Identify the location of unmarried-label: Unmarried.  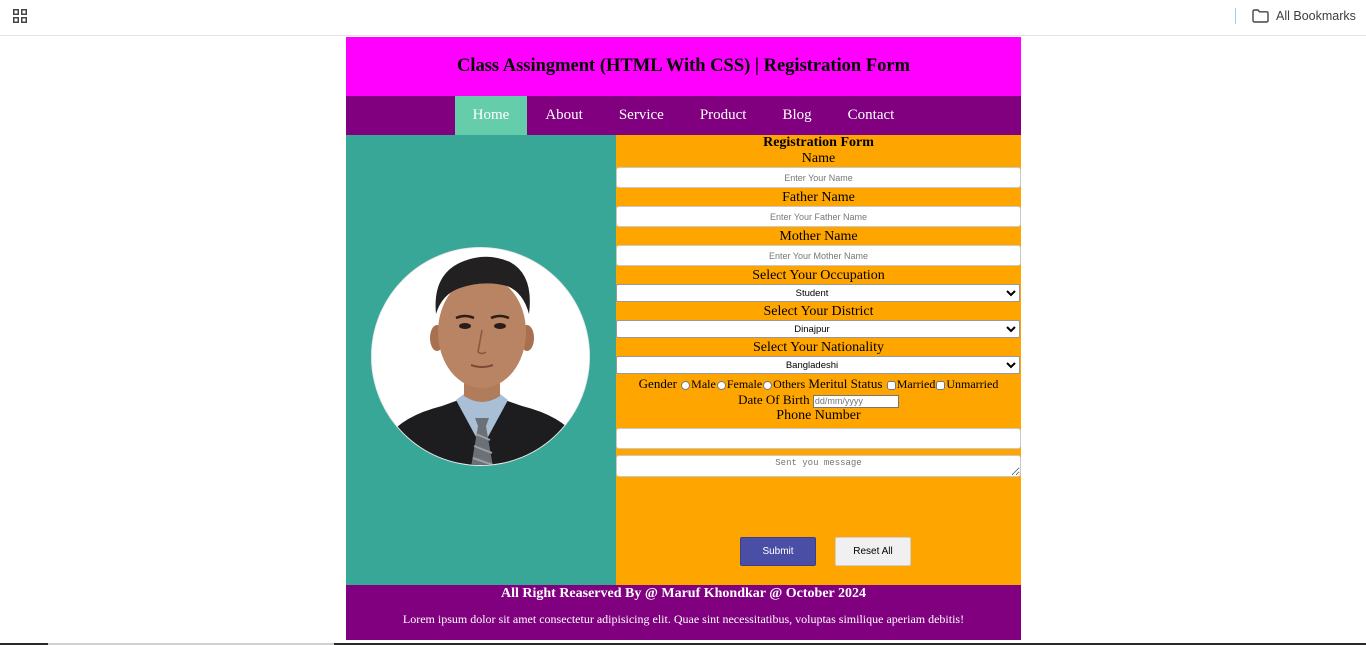
(972, 384).